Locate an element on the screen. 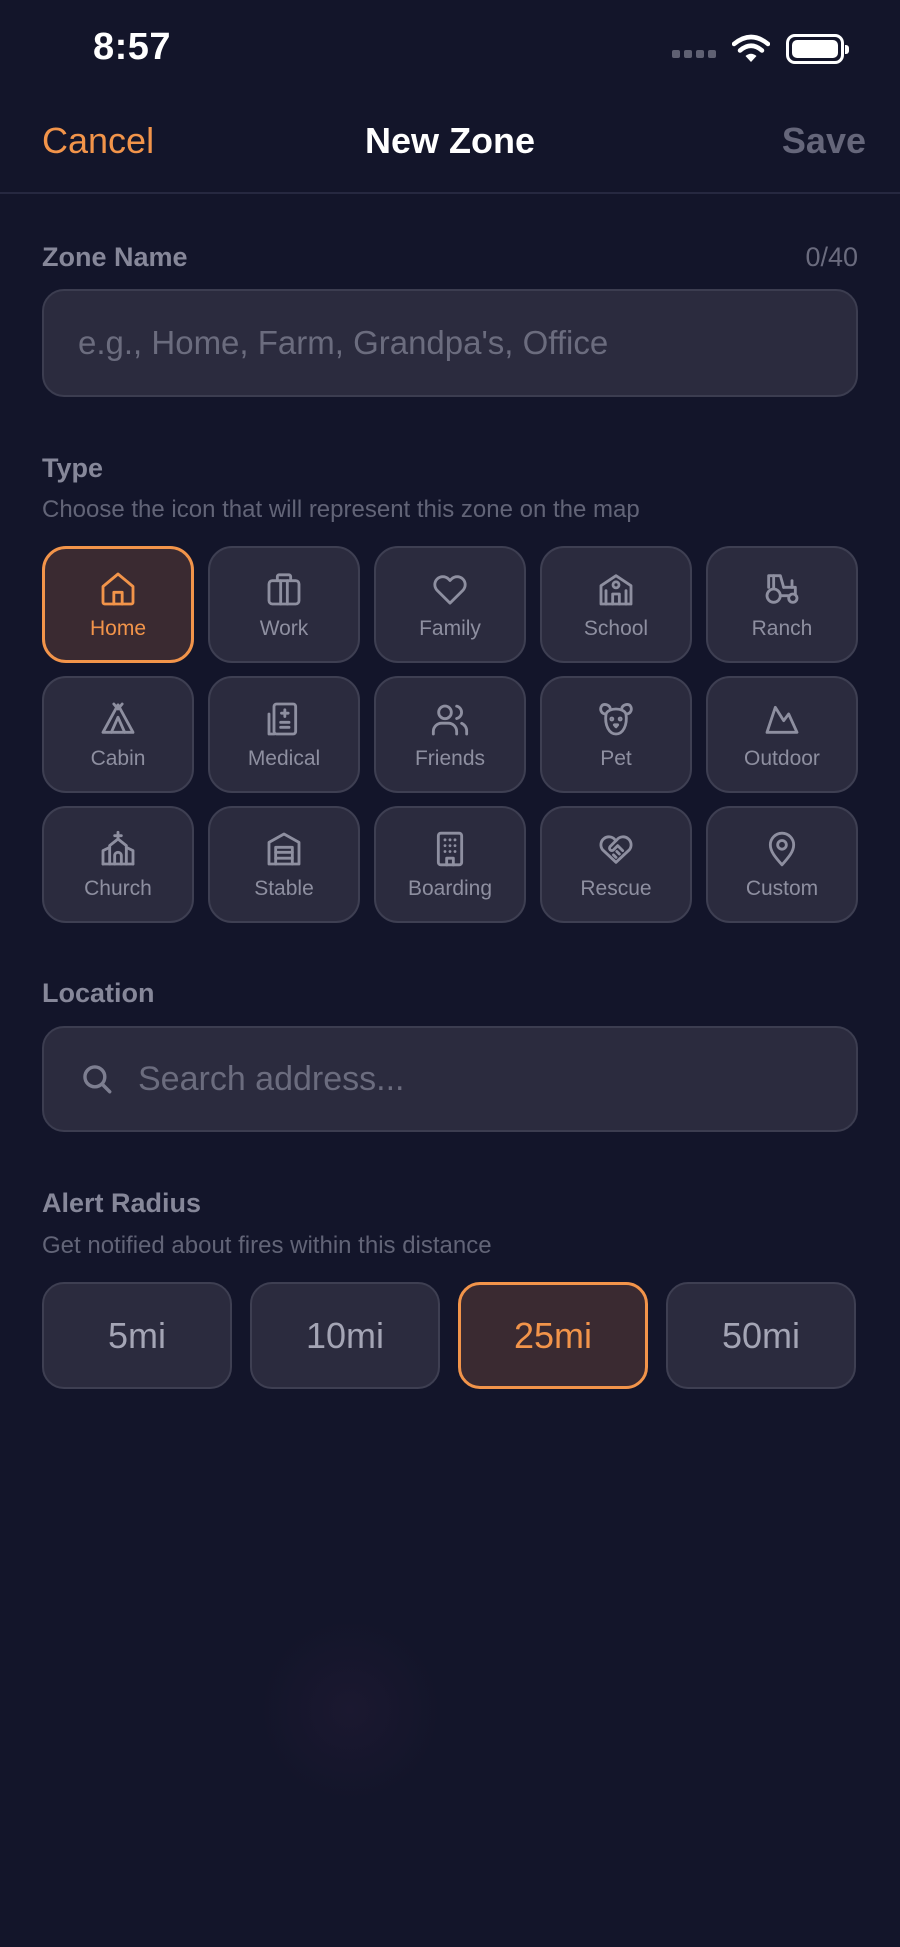 This screenshot has width=900, height=1947. type-option-label: Custom is located at coordinates (782, 888).